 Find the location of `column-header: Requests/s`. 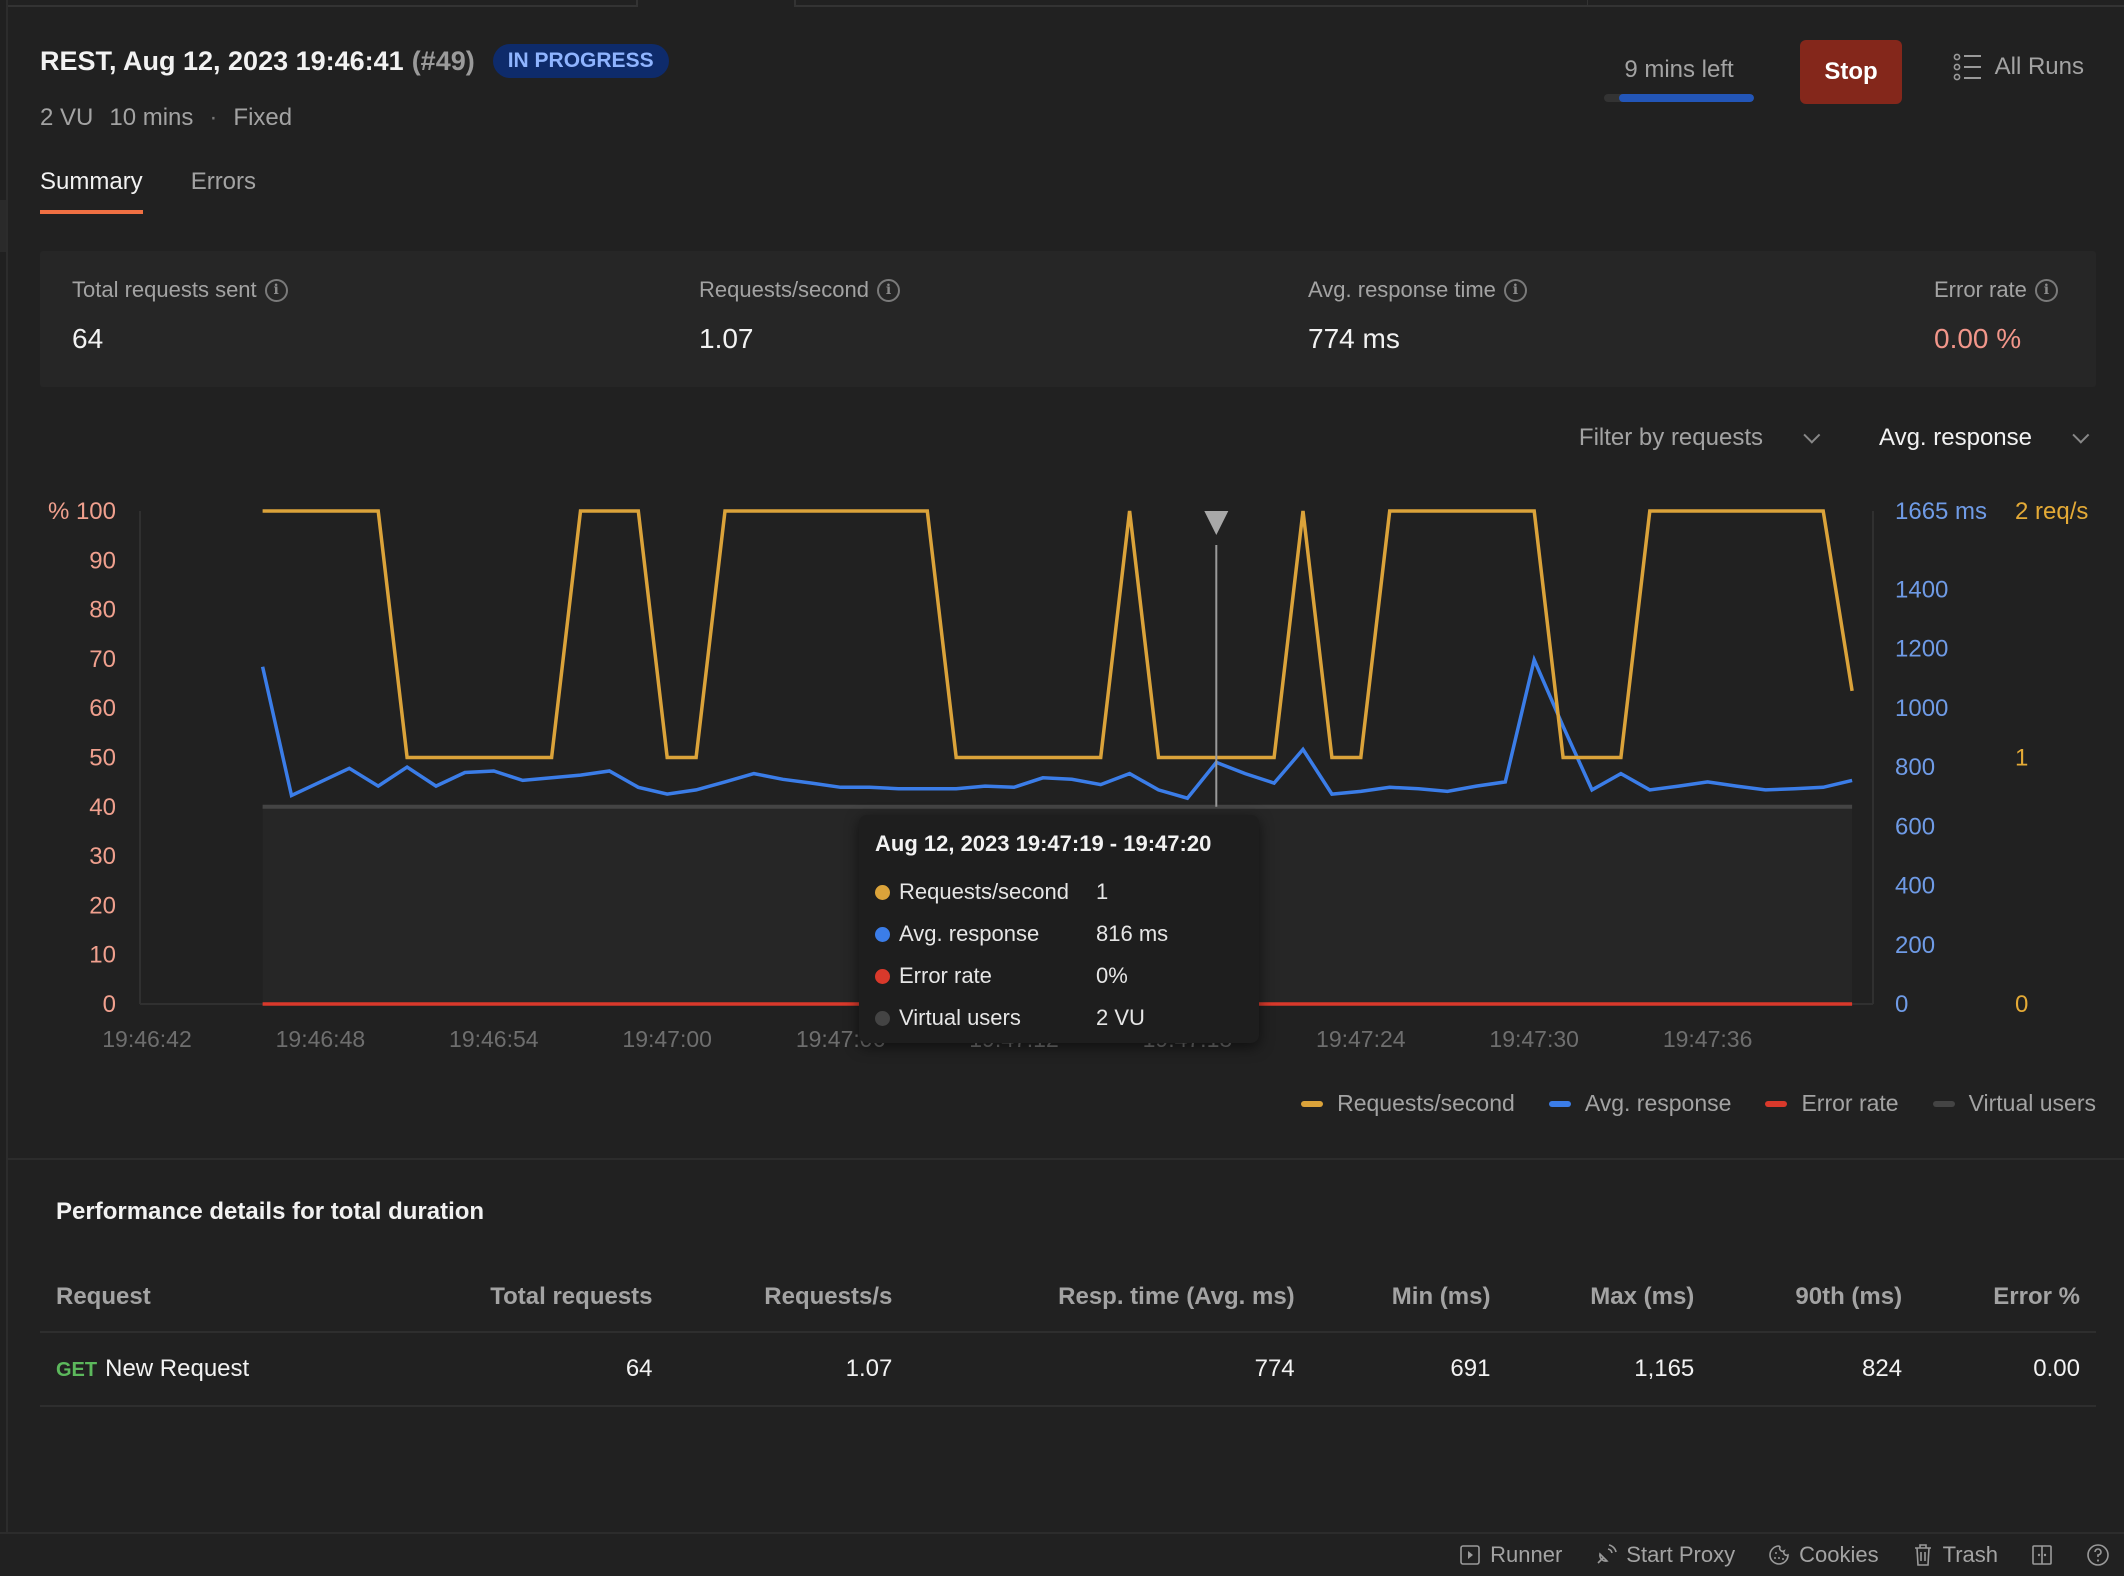

column-header: Requests/s is located at coordinates (788, 1297).